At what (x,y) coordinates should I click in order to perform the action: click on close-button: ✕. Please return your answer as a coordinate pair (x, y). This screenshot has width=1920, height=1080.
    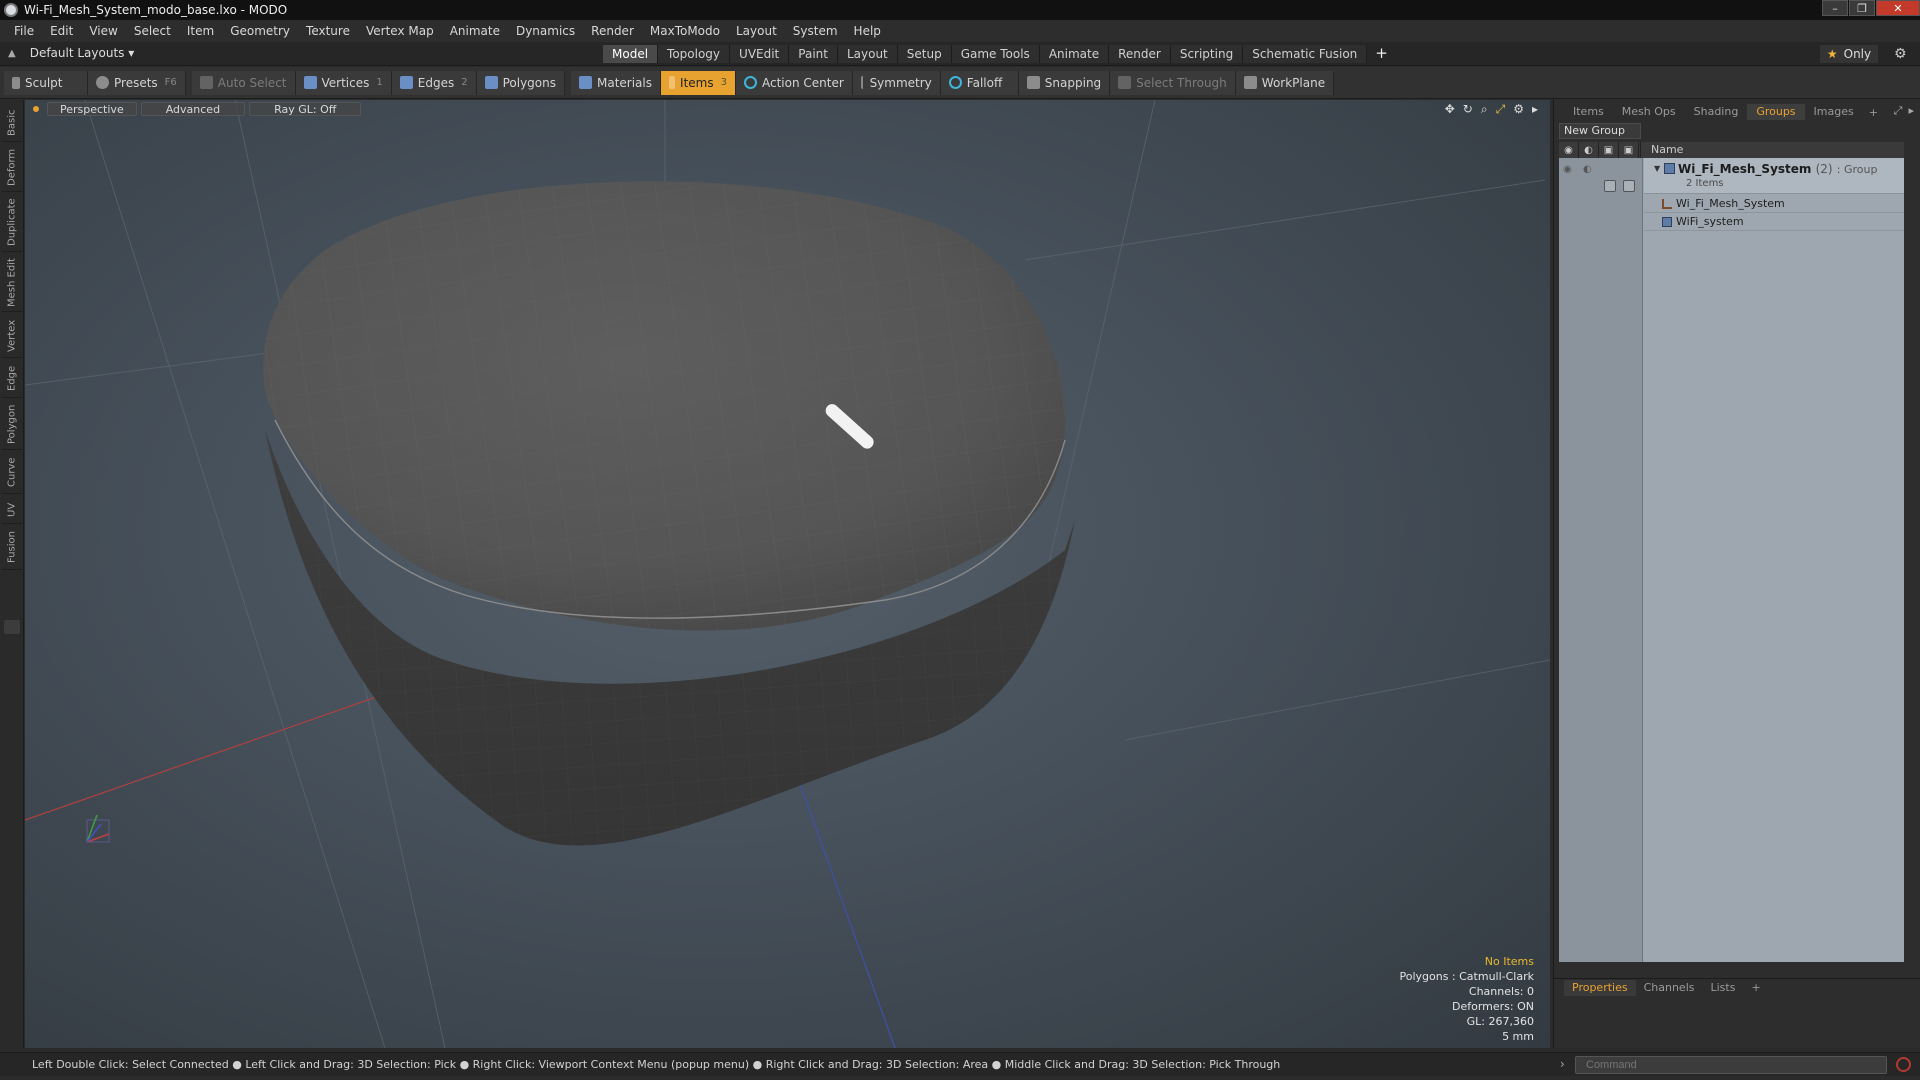
    Looking at the image, I should click on (1898, 8).